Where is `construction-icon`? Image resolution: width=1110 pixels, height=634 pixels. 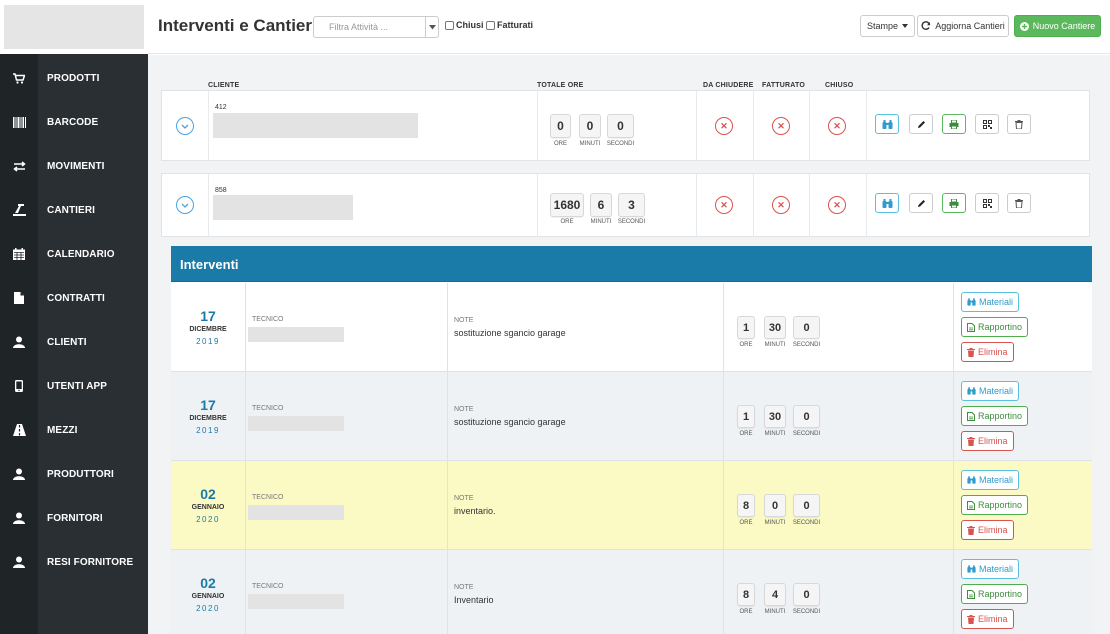 construction-icon is located at coordinates (19, 210).